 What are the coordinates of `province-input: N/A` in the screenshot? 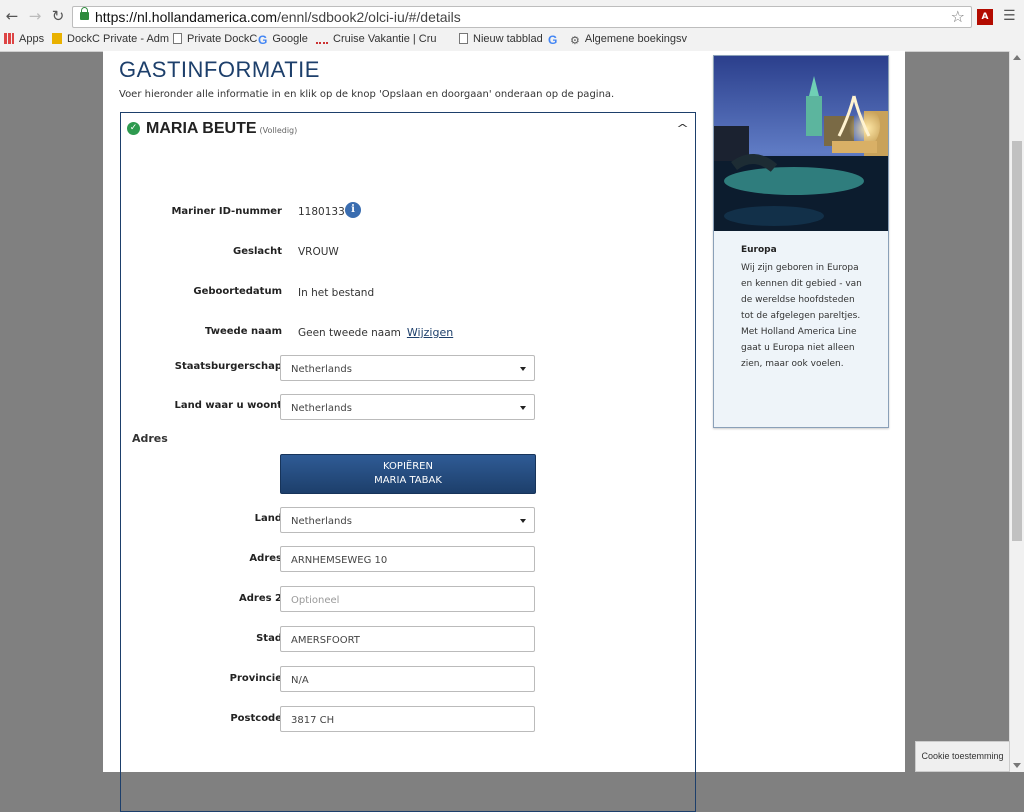 It's located at (407, 679).